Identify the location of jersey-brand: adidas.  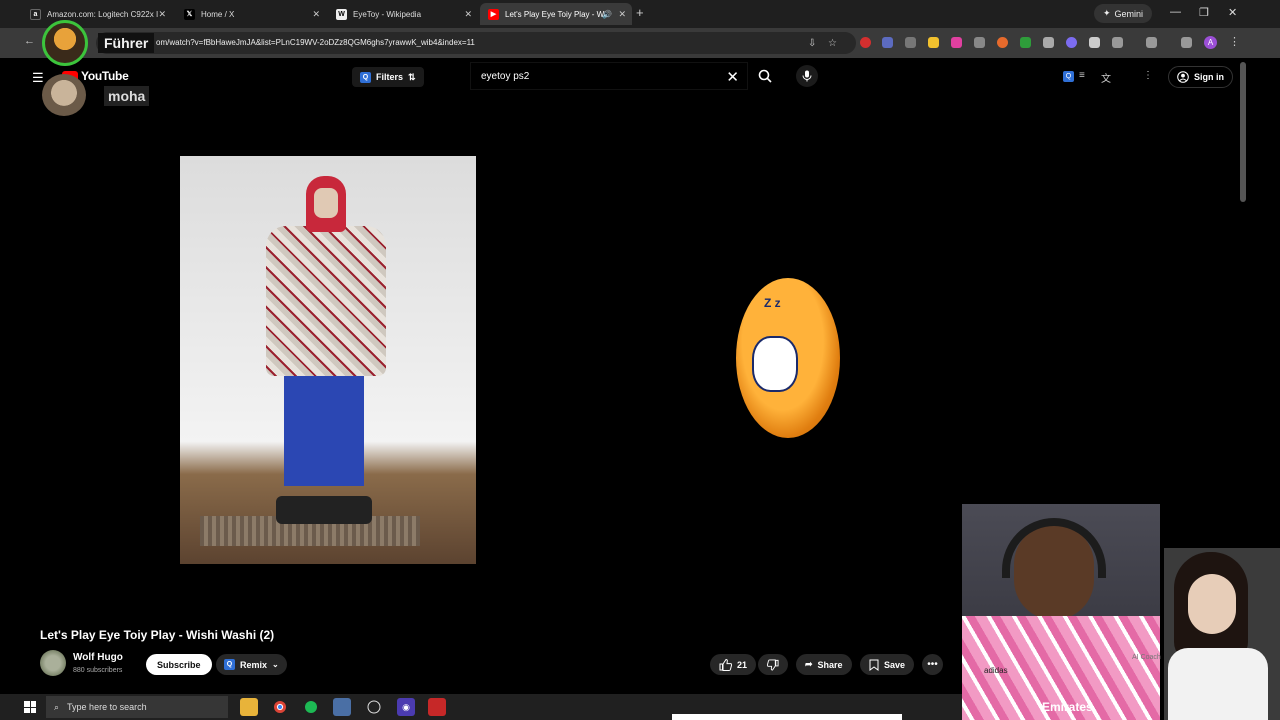
(996, 670).